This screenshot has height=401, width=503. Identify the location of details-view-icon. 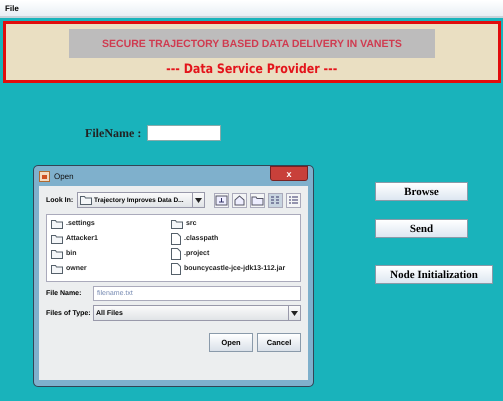
(293, 200).